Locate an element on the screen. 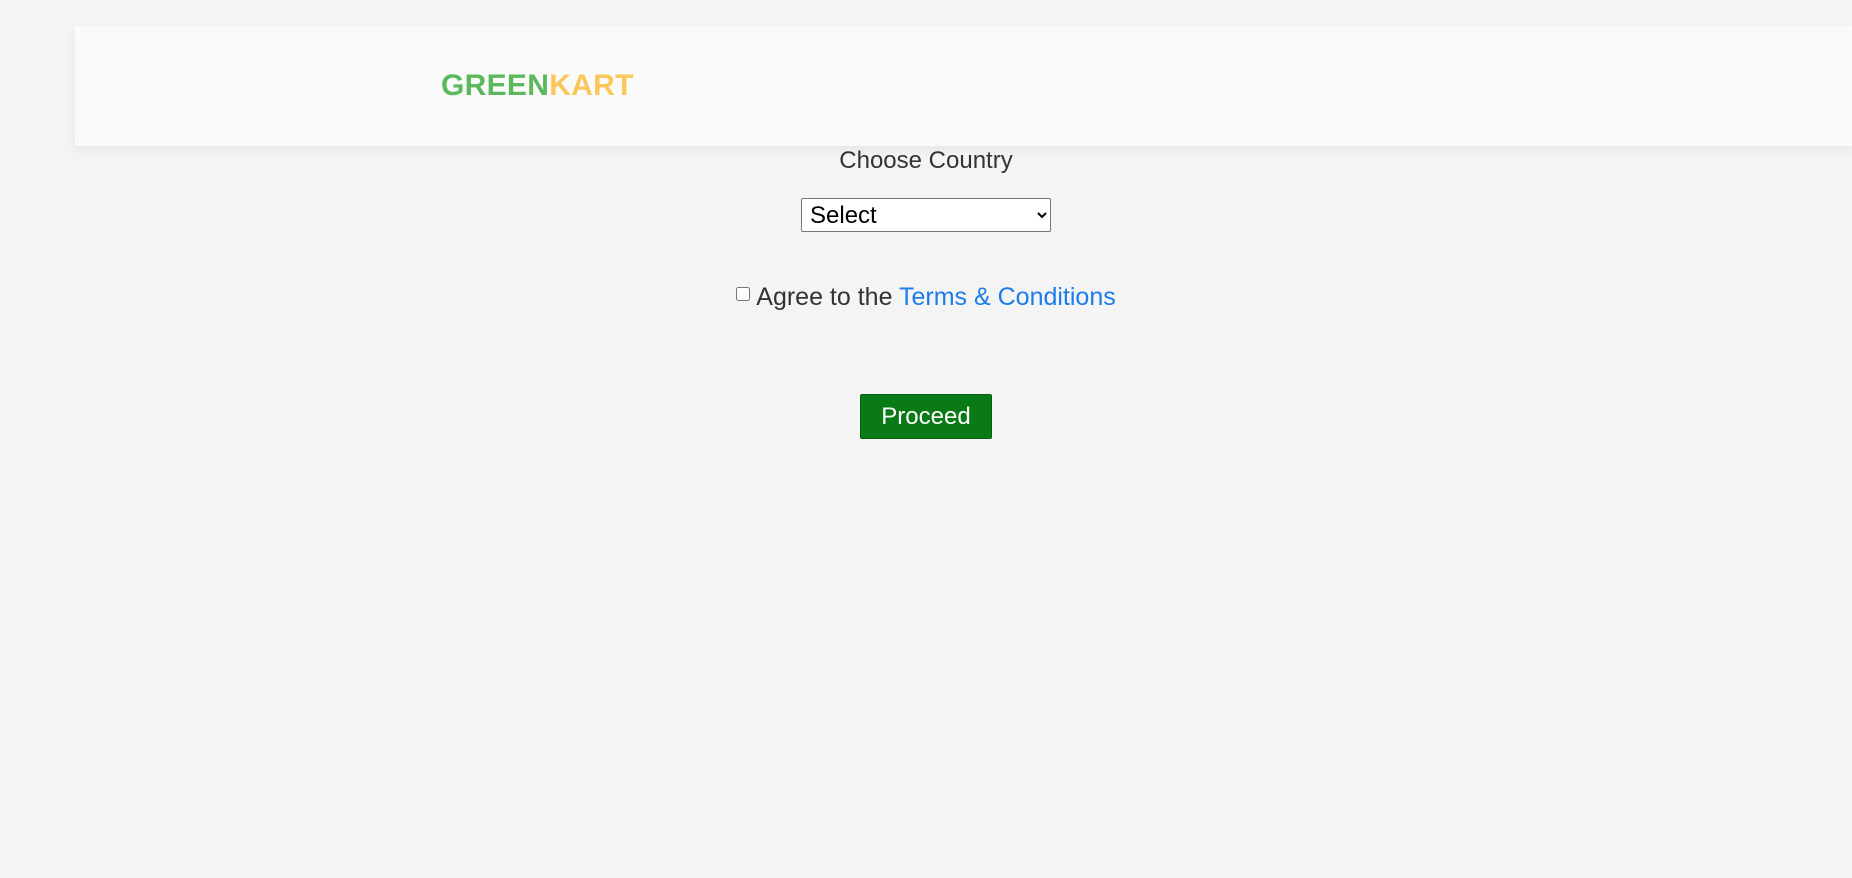 This screenshot has height=878, width=1852. country-select-wrapper: Select is located at coordinates (926, 215).